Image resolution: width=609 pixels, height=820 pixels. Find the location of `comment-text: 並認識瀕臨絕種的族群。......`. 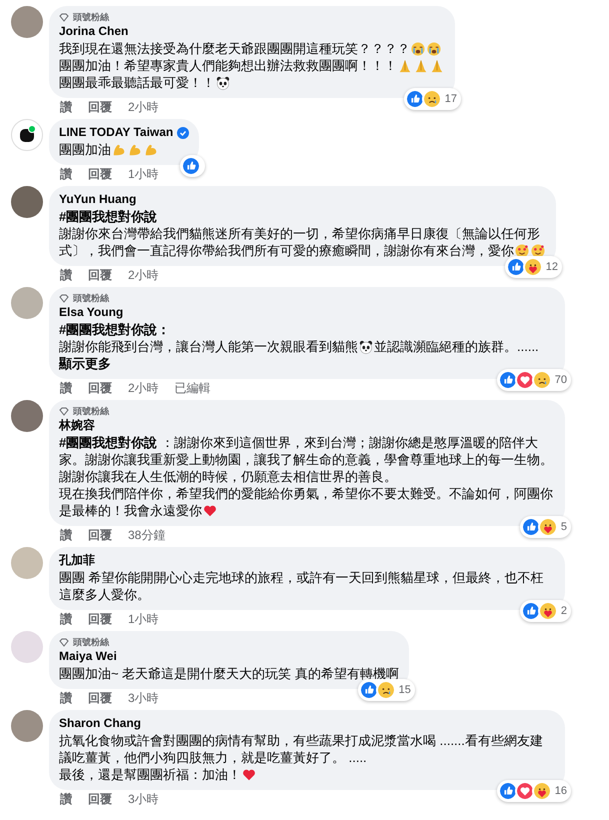

comment-text: 並認識瀕臨絕種的族群。...... is located at coordinates (456, 346).